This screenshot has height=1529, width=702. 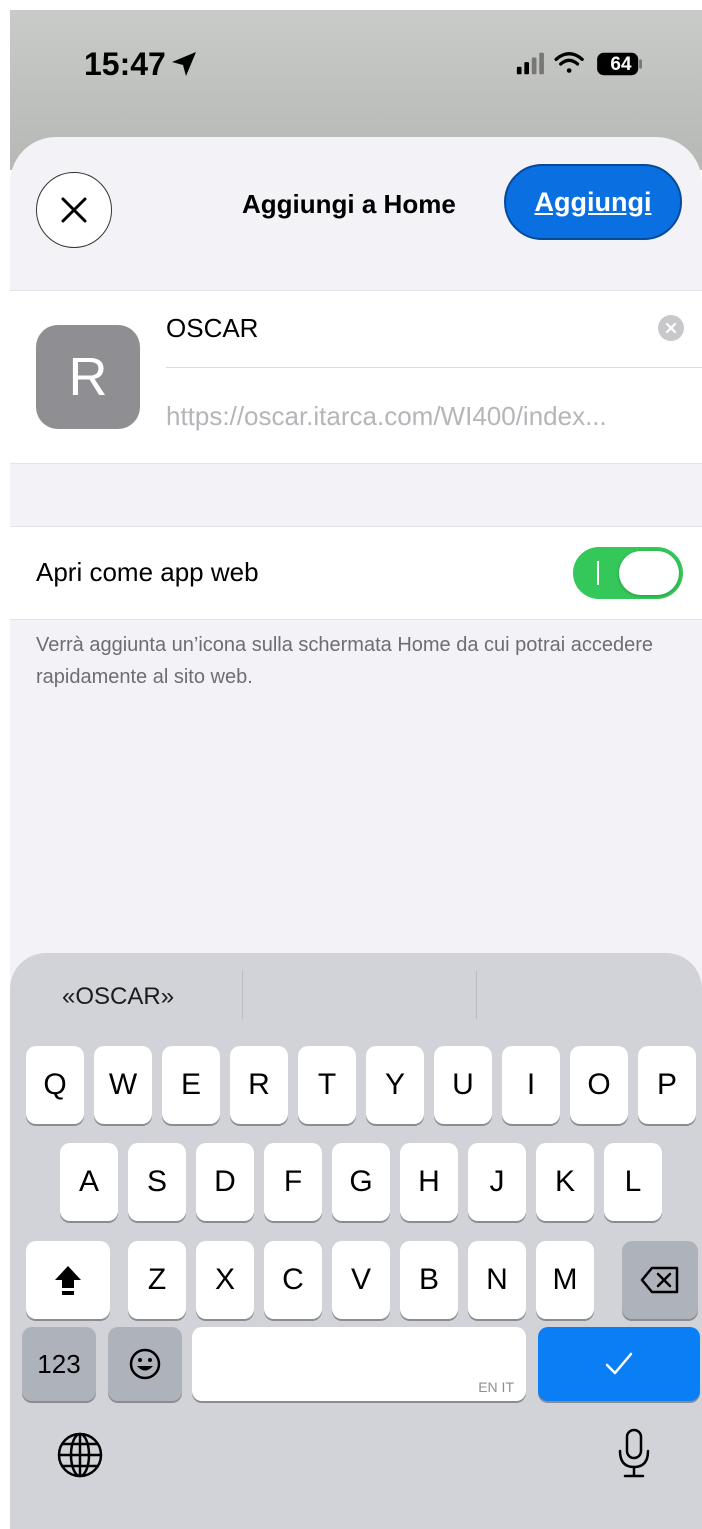 I want to click on key-k: K, so click(x=565, y=1182).